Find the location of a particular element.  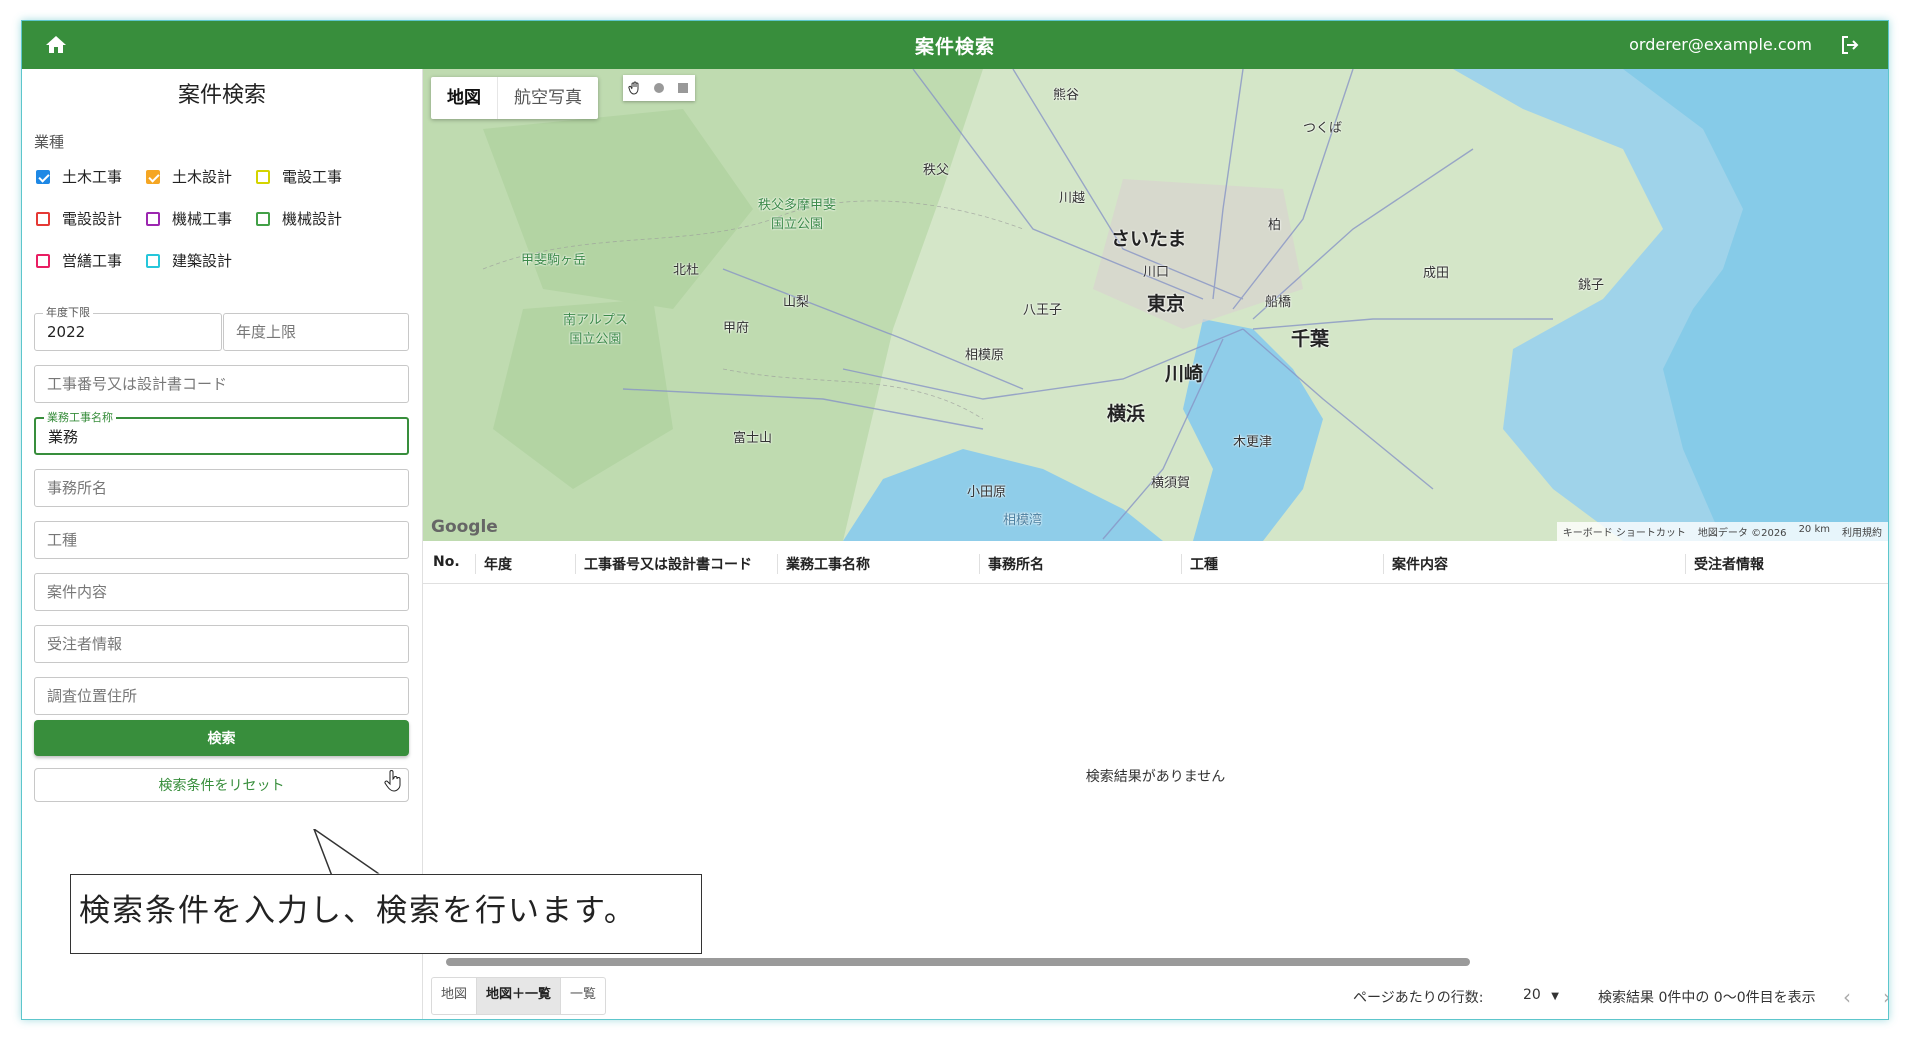

horizontal-scrollbar is located at coordinates (1154, 961).